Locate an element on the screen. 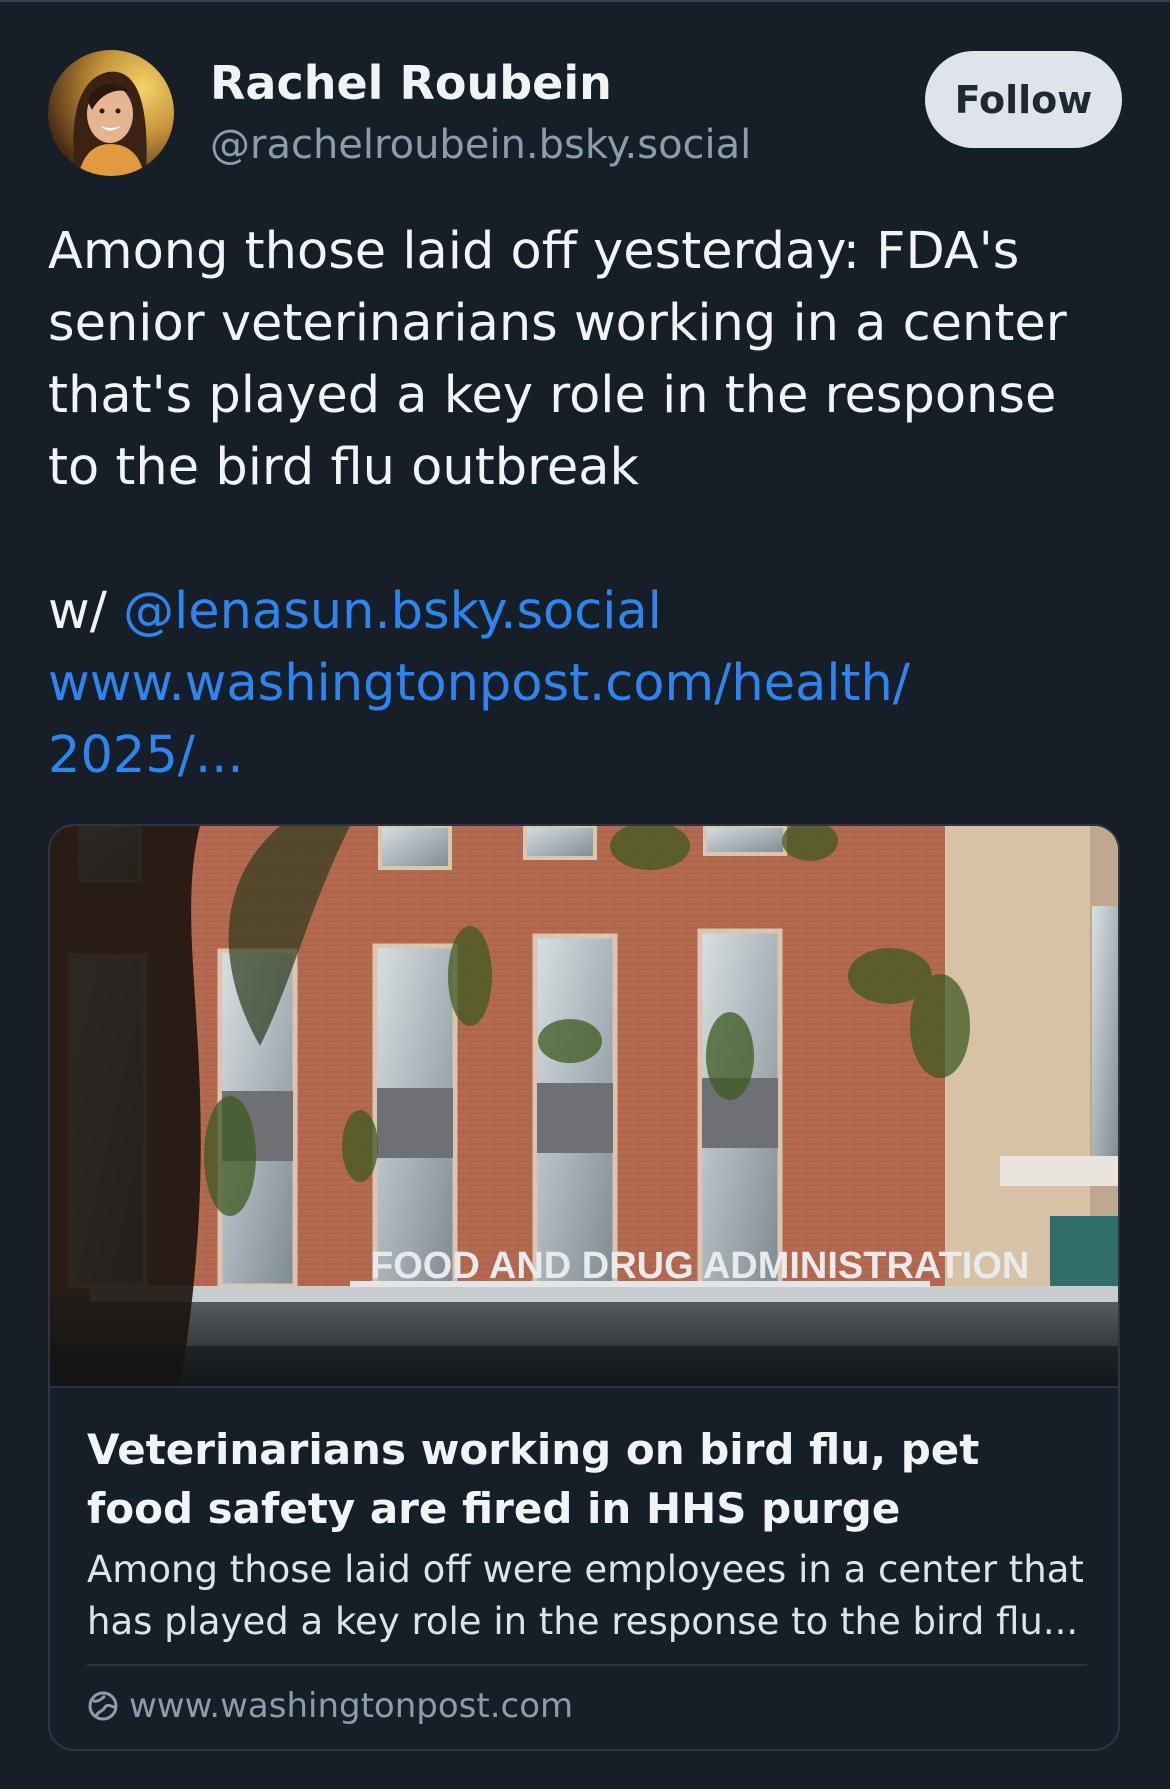 The height and width of the screenshot is (1789, 1170). post-text-line: senior veterinarians working in a center is located at coordinates (557, 323).